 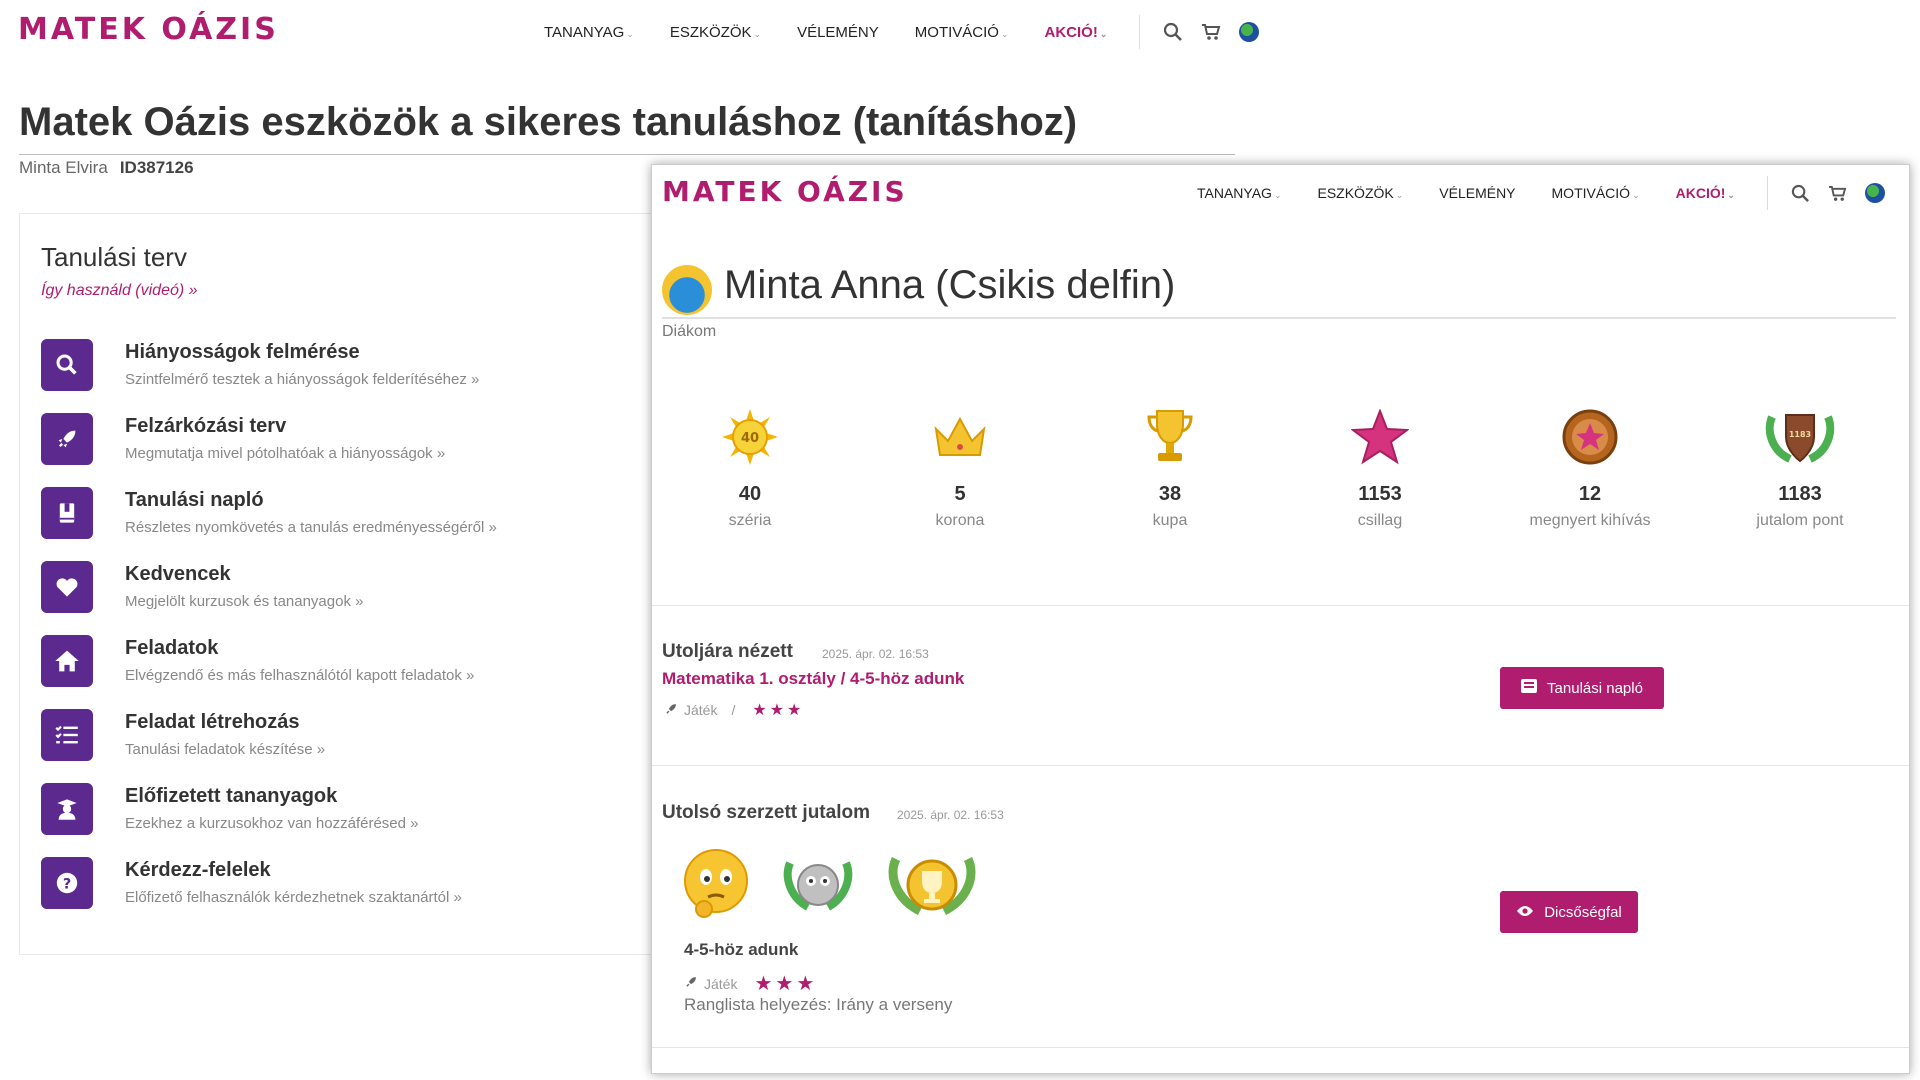 I want to click on stat-label: megnyert kihívás, so click(x=1590, y=520).